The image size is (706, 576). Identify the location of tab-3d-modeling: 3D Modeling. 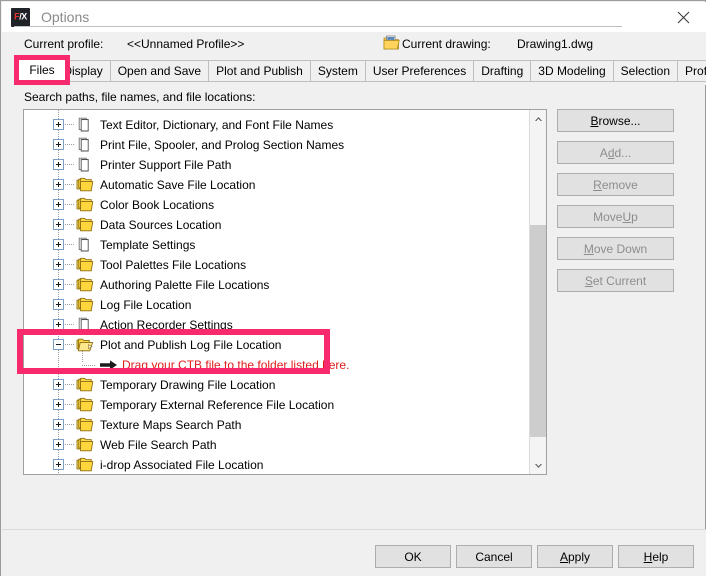
(571, 71).